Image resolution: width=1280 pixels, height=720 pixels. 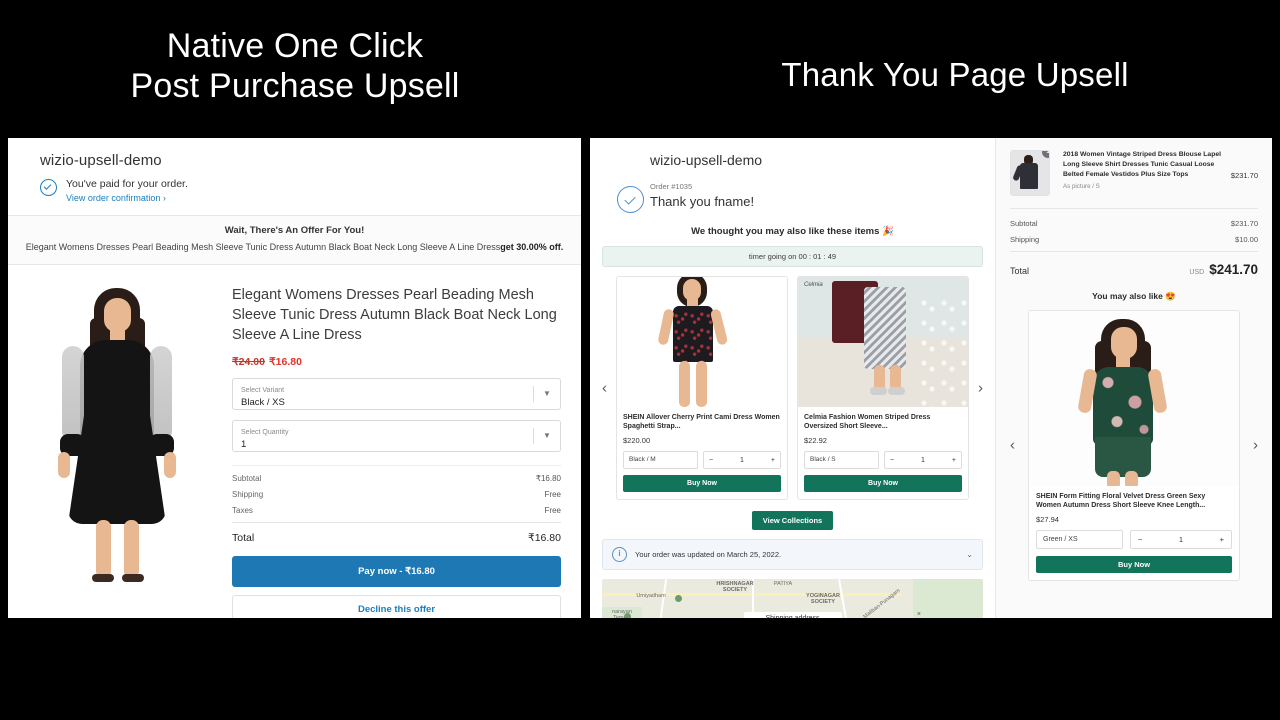 I want to click on total-value: $241.70, so click(x=1233, y=269).